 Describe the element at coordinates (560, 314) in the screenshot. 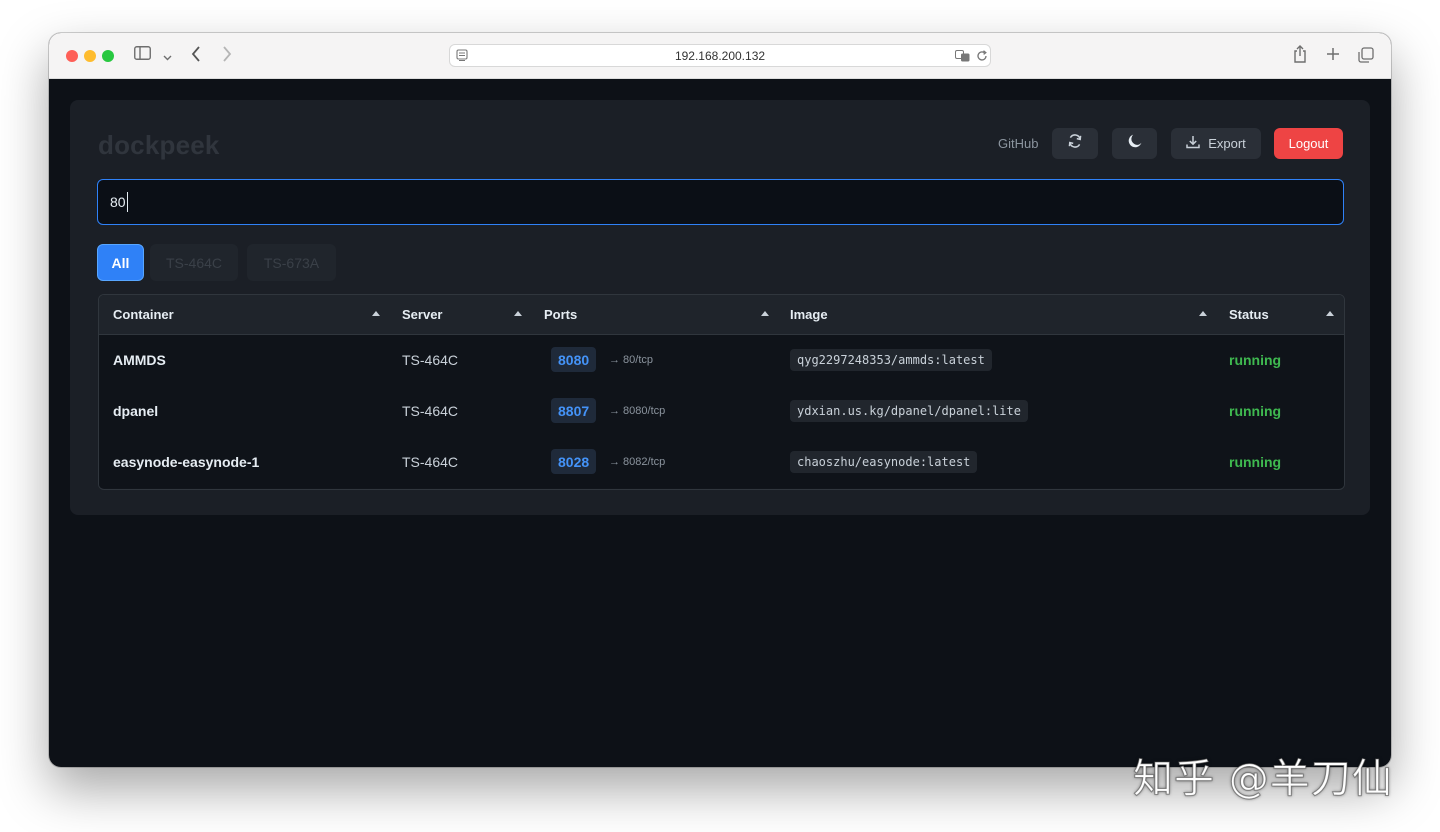

I see `column-header-ports: Ports` at that location.